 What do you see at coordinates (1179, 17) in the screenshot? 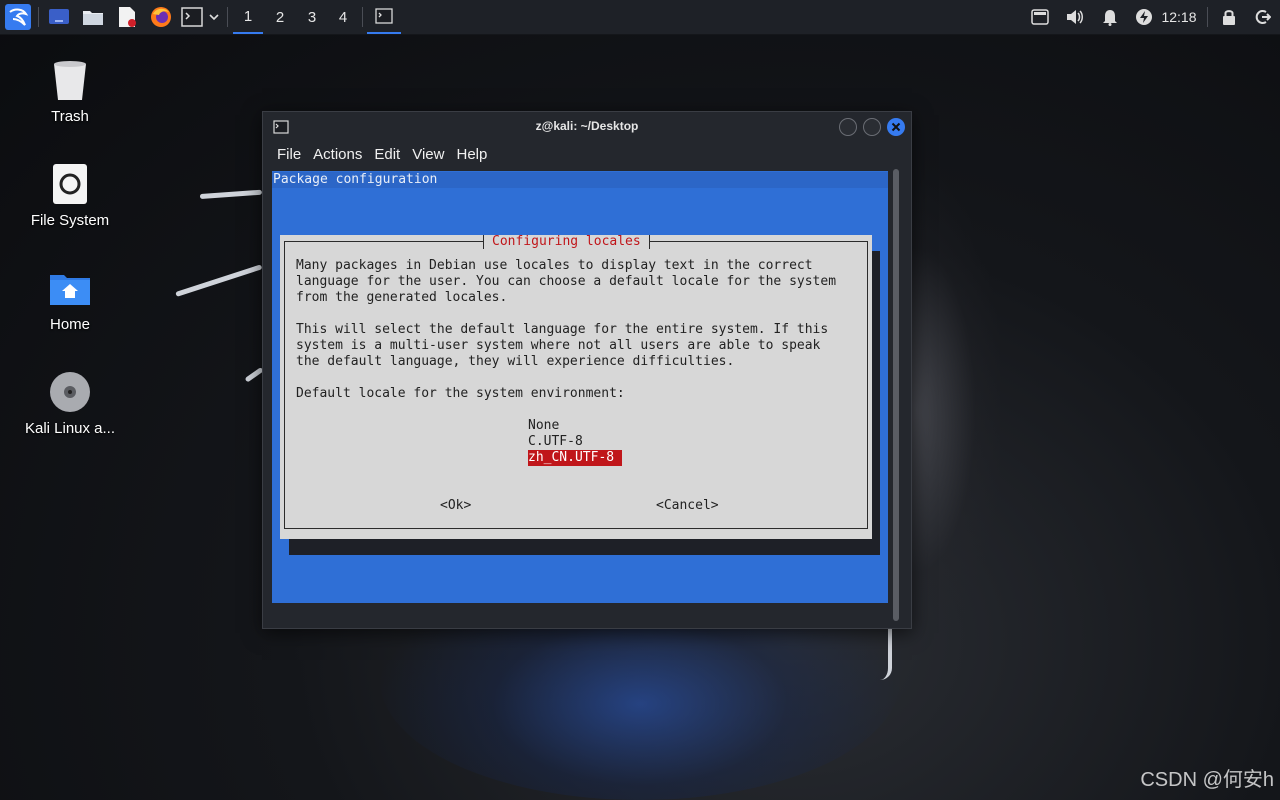
I see `clock: 12:18` at bounding box center [1179, 17].